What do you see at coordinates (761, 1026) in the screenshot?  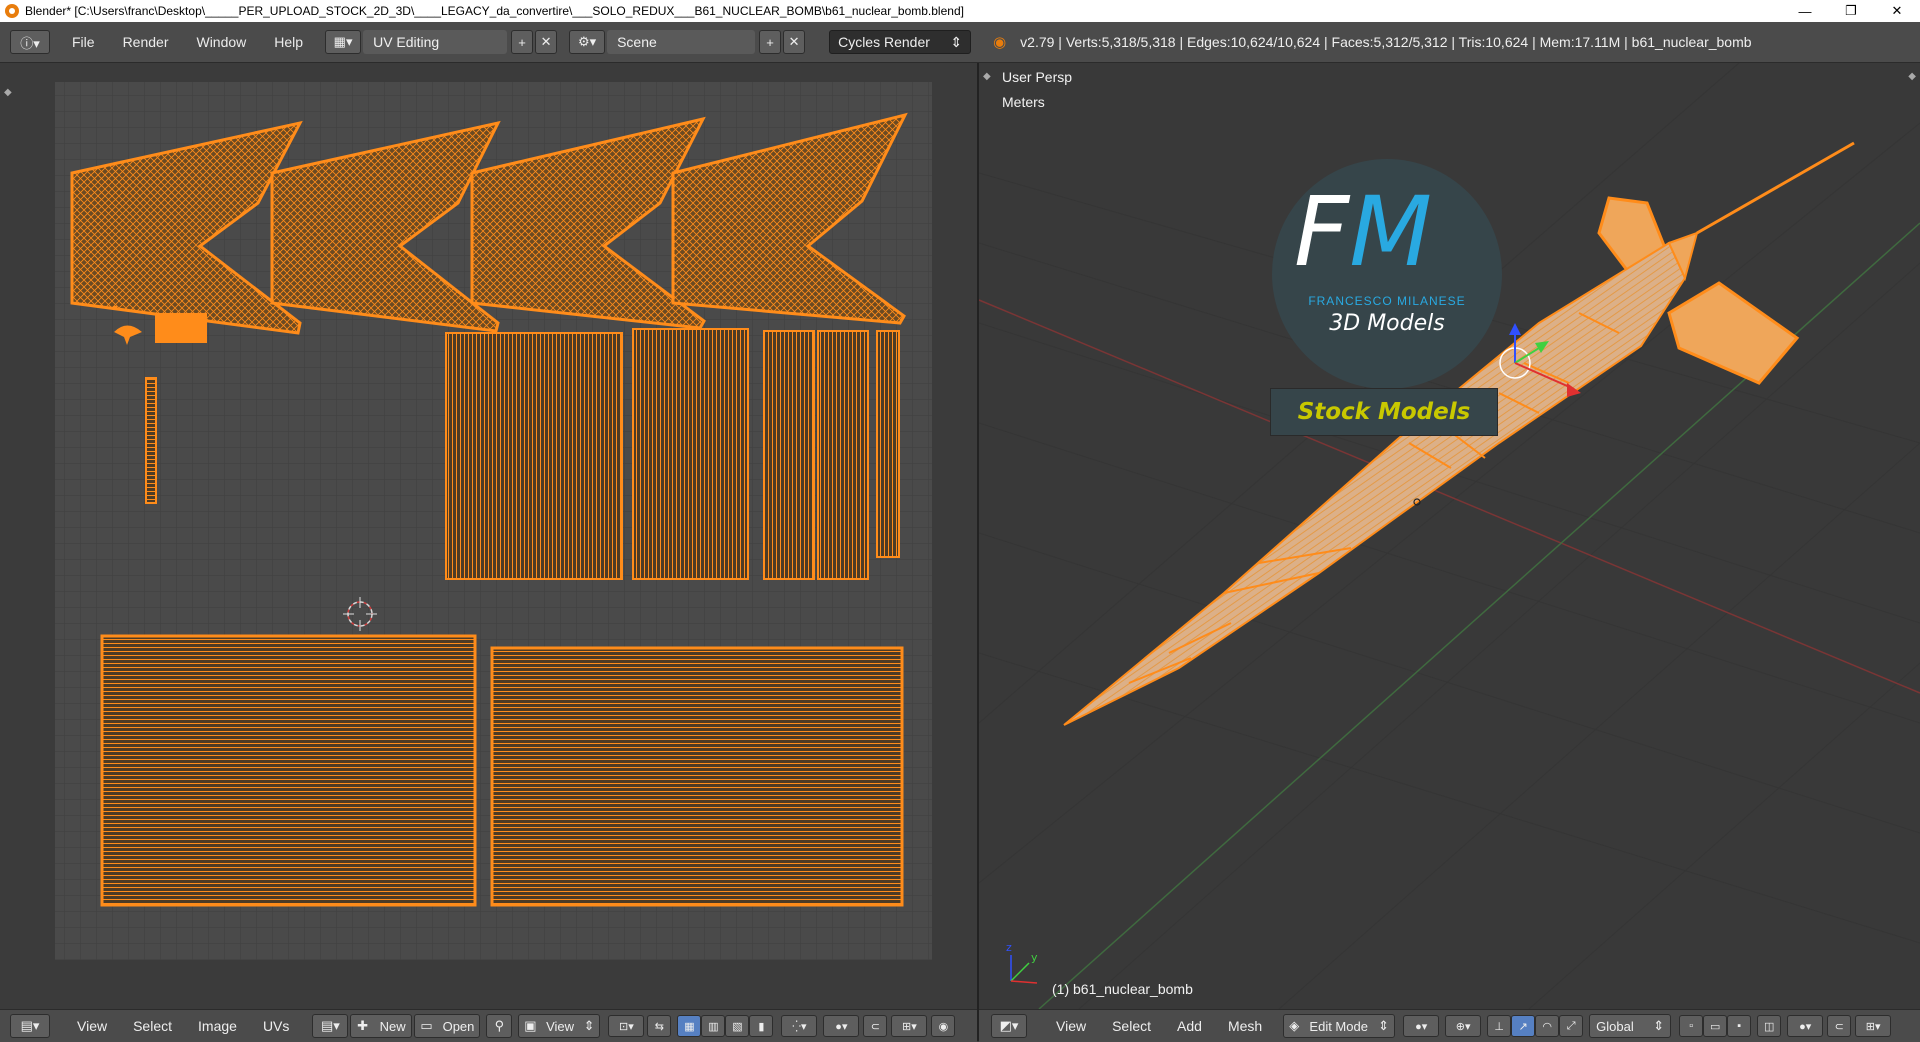 I see `island-select-mode-button: ▮` at bounding box center [761, 1026].